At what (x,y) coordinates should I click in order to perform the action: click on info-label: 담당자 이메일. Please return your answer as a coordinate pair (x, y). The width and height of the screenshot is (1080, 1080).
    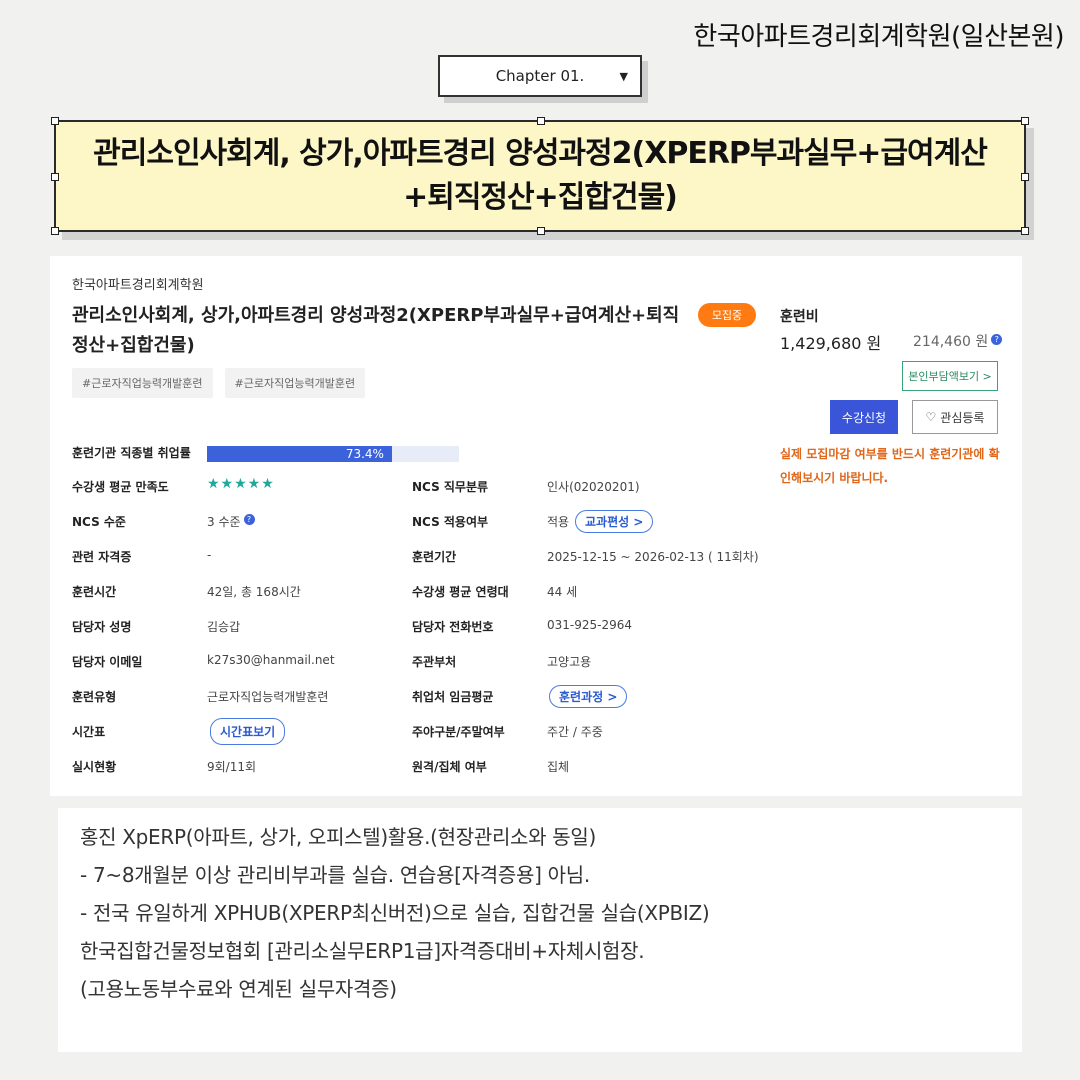
    Looking at the image, I should click on (107, 662).